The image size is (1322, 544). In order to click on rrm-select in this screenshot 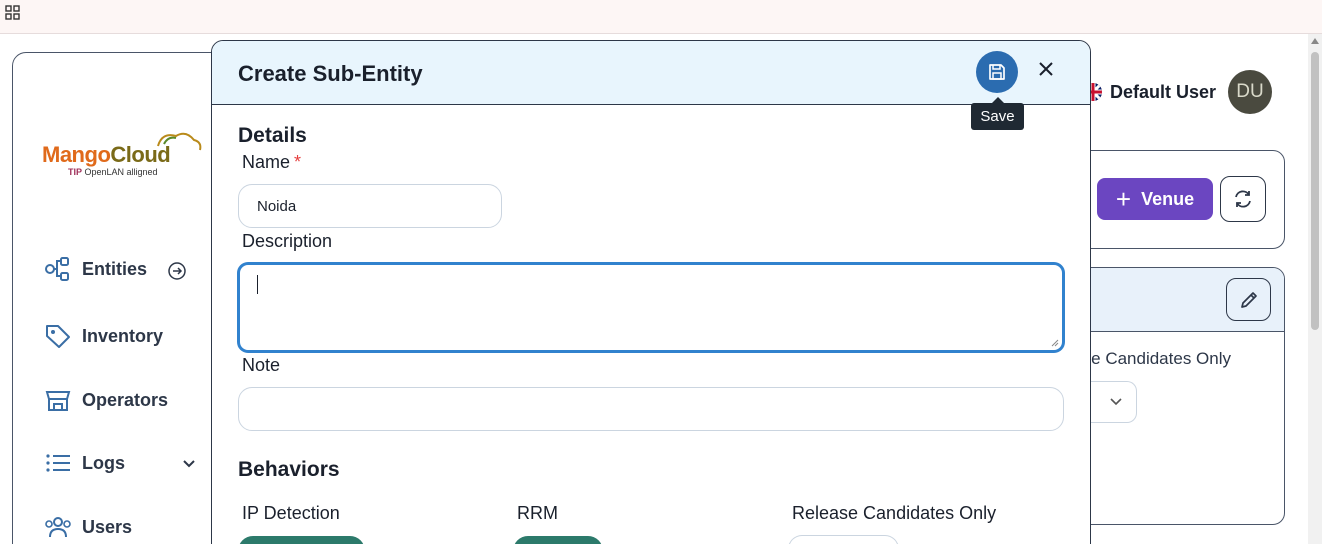, I will do `click(558, 540)`.